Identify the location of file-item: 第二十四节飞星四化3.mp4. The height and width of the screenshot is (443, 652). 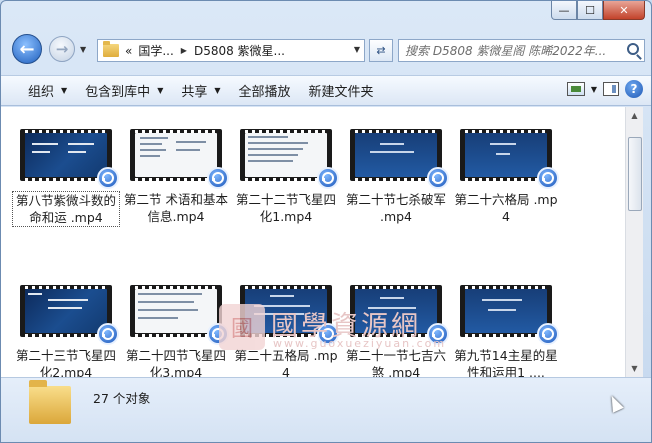
(176, 331).